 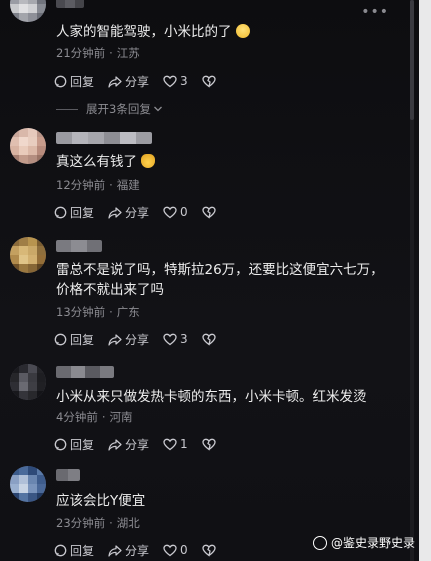 I want to click on comment-text: 雷总不是说了吗，特斯拉26万，还要比这便宜六七万，价格不就出来了吗, so click(x=220, y=280).